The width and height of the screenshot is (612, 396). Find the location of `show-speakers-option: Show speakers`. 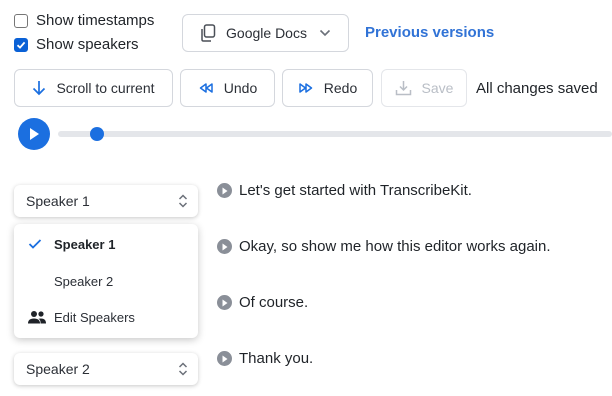

show-speakers-option: Show speakers is located at coordinates (76, 44).